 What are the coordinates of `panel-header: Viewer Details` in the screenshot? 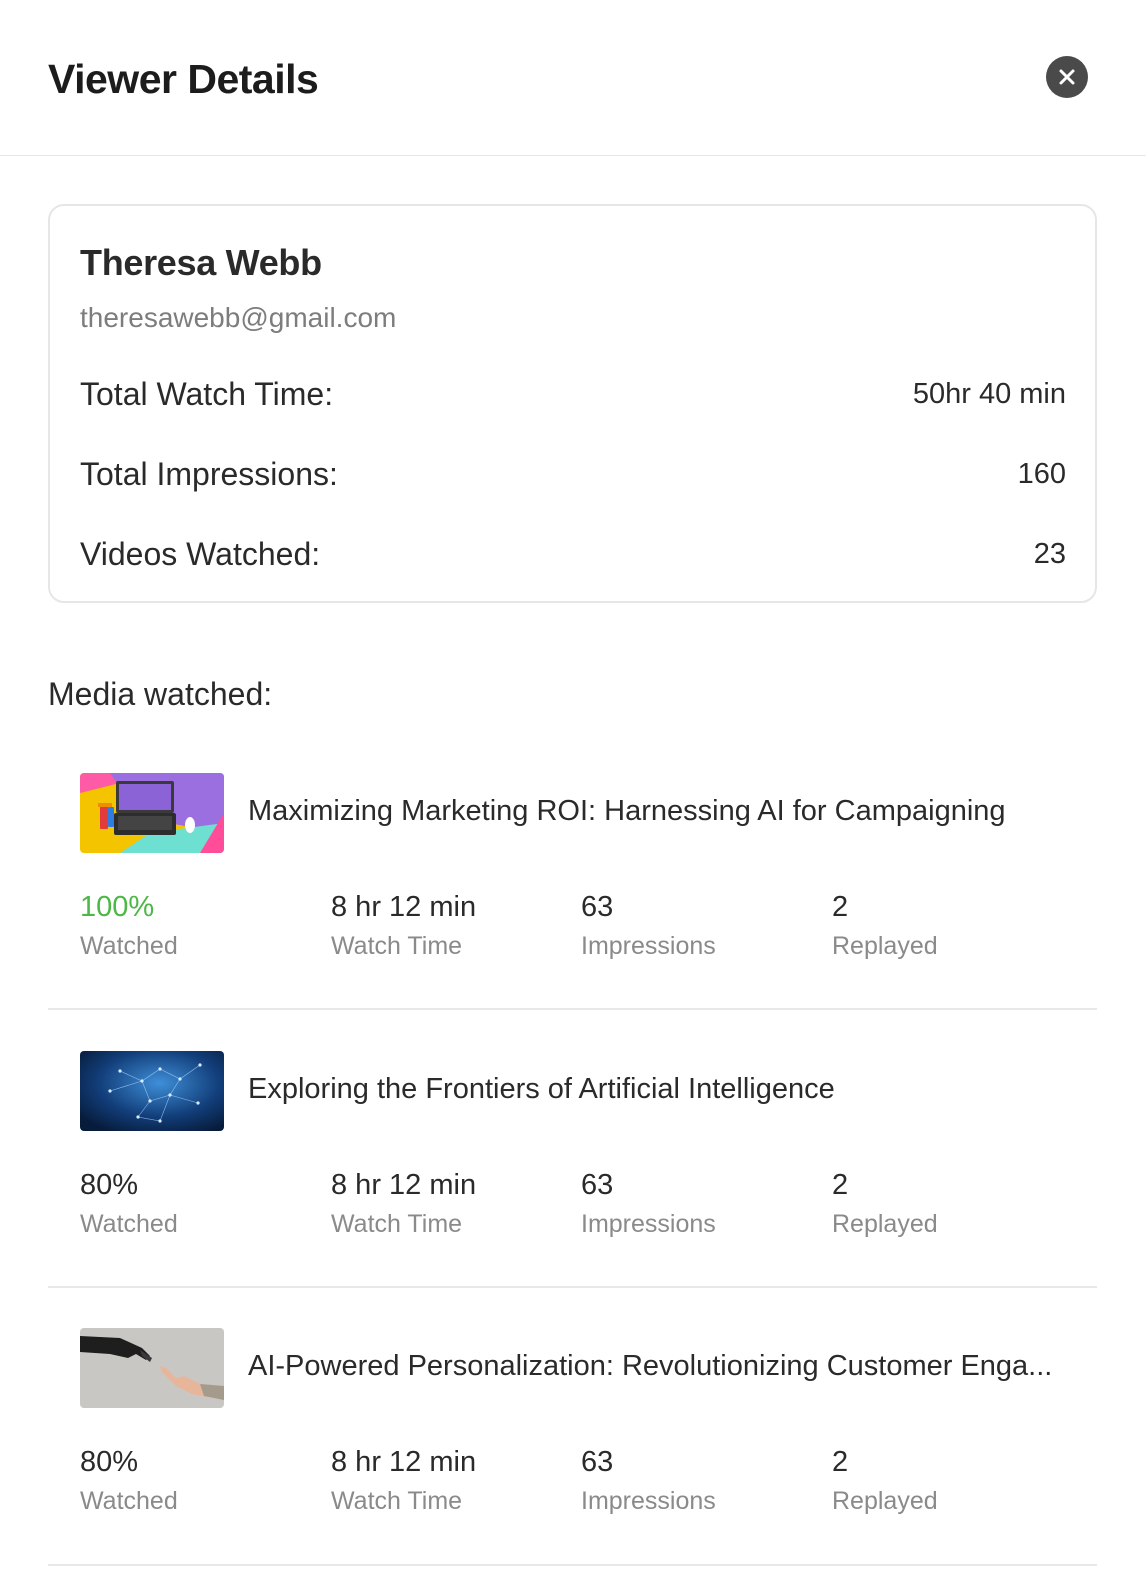 It's located at (573, 78).